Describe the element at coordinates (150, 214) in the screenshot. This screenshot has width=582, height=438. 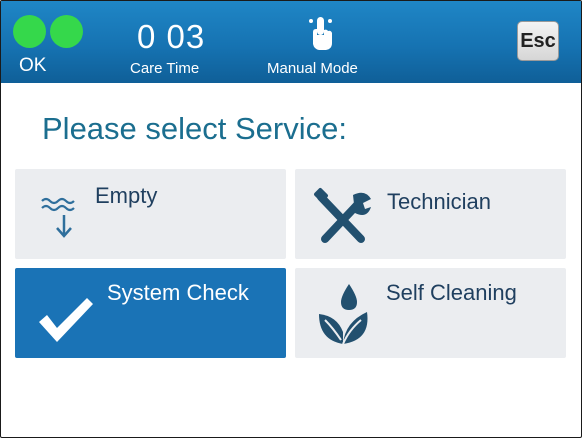
I see `service-empty-button: Empty` at that location.